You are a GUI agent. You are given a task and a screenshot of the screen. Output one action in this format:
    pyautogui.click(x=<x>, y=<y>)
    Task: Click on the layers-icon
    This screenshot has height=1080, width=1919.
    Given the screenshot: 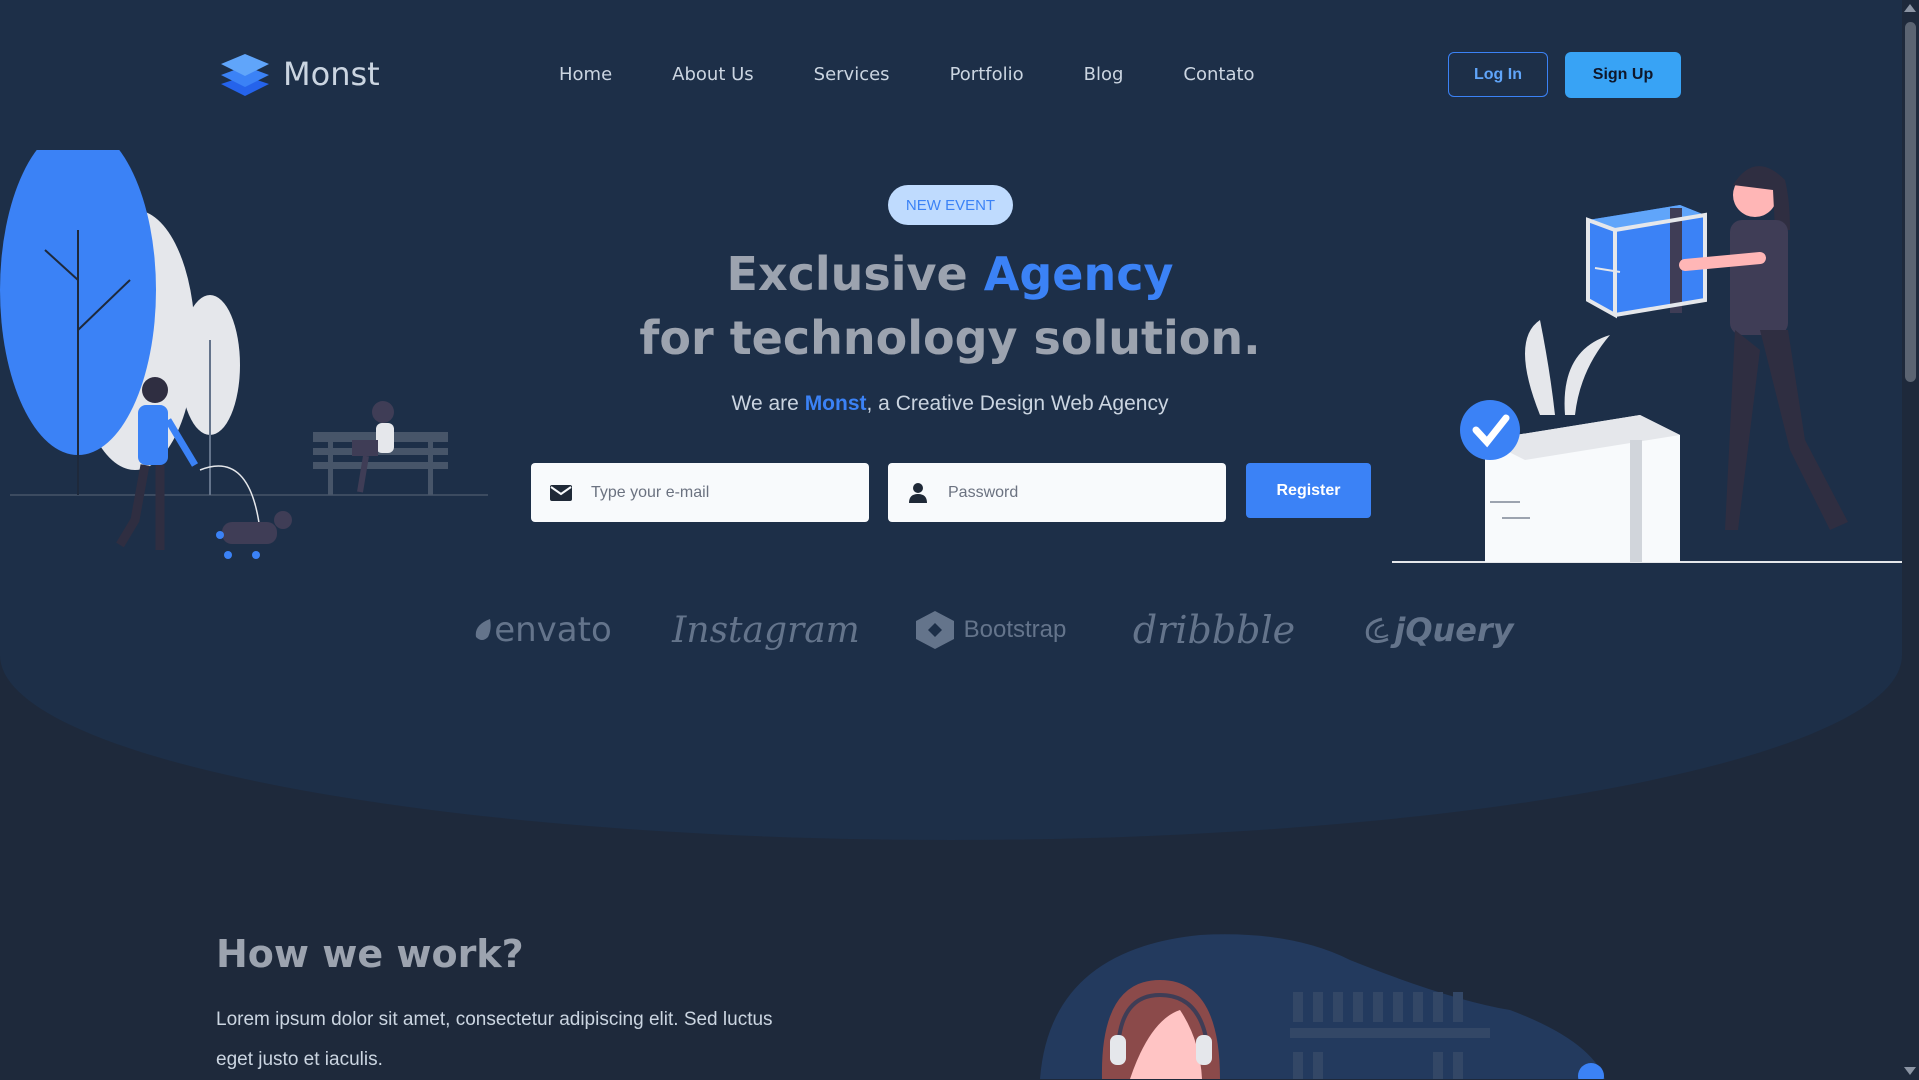 What is the action you would take?
    pyautogui.click(x=245, y=75)
    